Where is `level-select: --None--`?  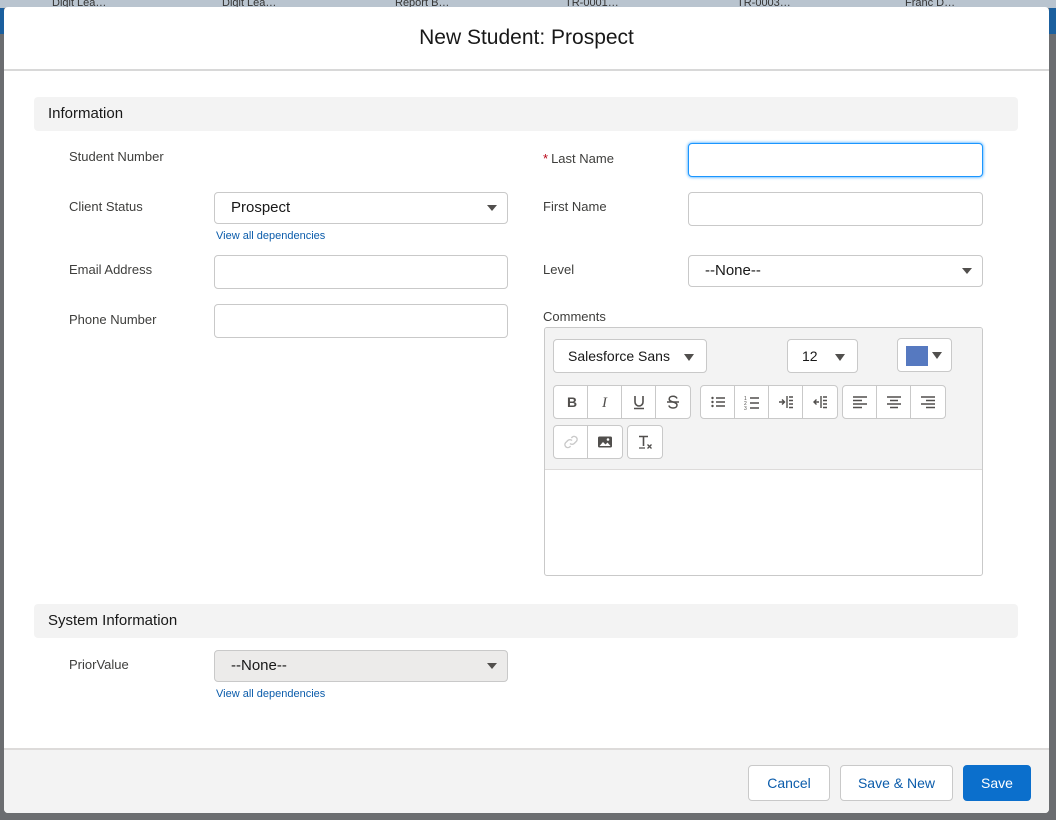
level-select: --None-- is located at coordinates (835, 271).